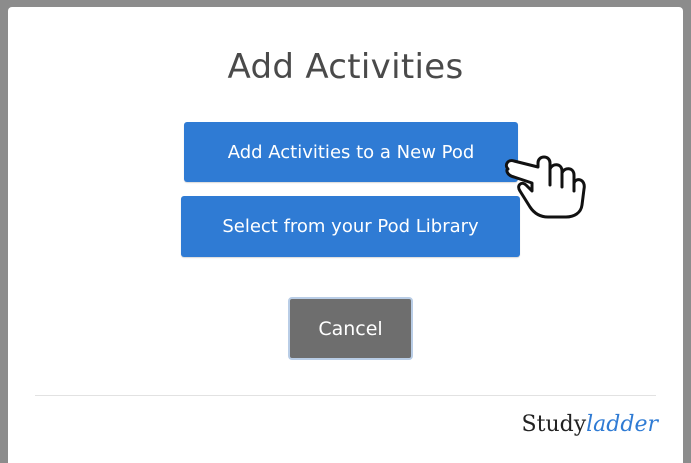 The image size is (691, 463). Describe the element at coordinates (345, 395) in the screenshot. I see `footer-divider` at that location.